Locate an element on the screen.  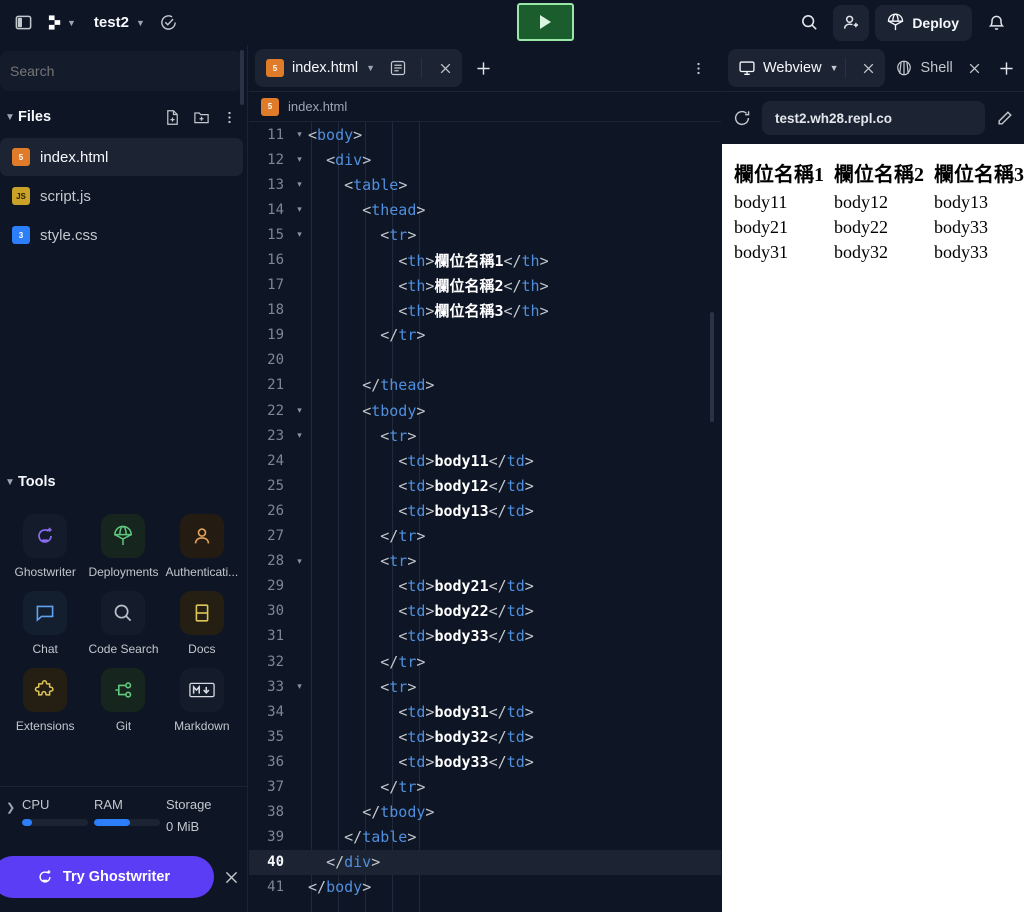
magnifier-icon is located at coordinates (123, 613).